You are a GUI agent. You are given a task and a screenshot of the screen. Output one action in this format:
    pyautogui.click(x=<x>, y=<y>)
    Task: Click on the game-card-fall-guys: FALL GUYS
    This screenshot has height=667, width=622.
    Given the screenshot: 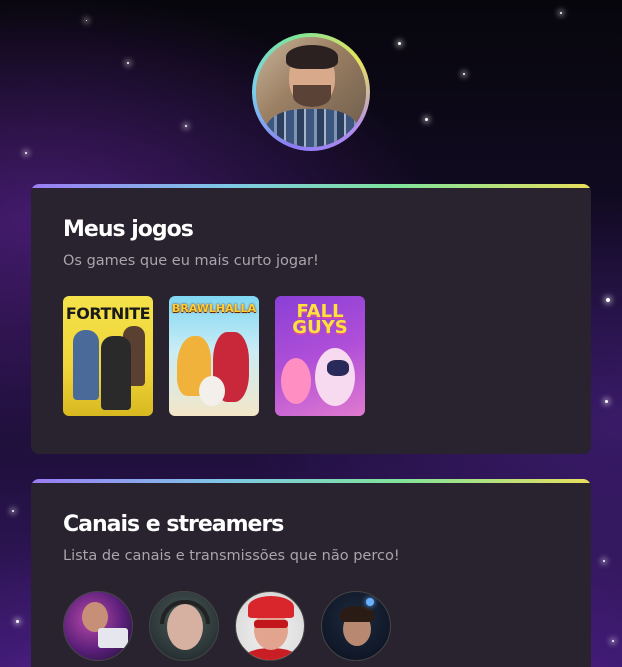 What is the action you would take?
    pyautogui.click(x=320, y=356)
    